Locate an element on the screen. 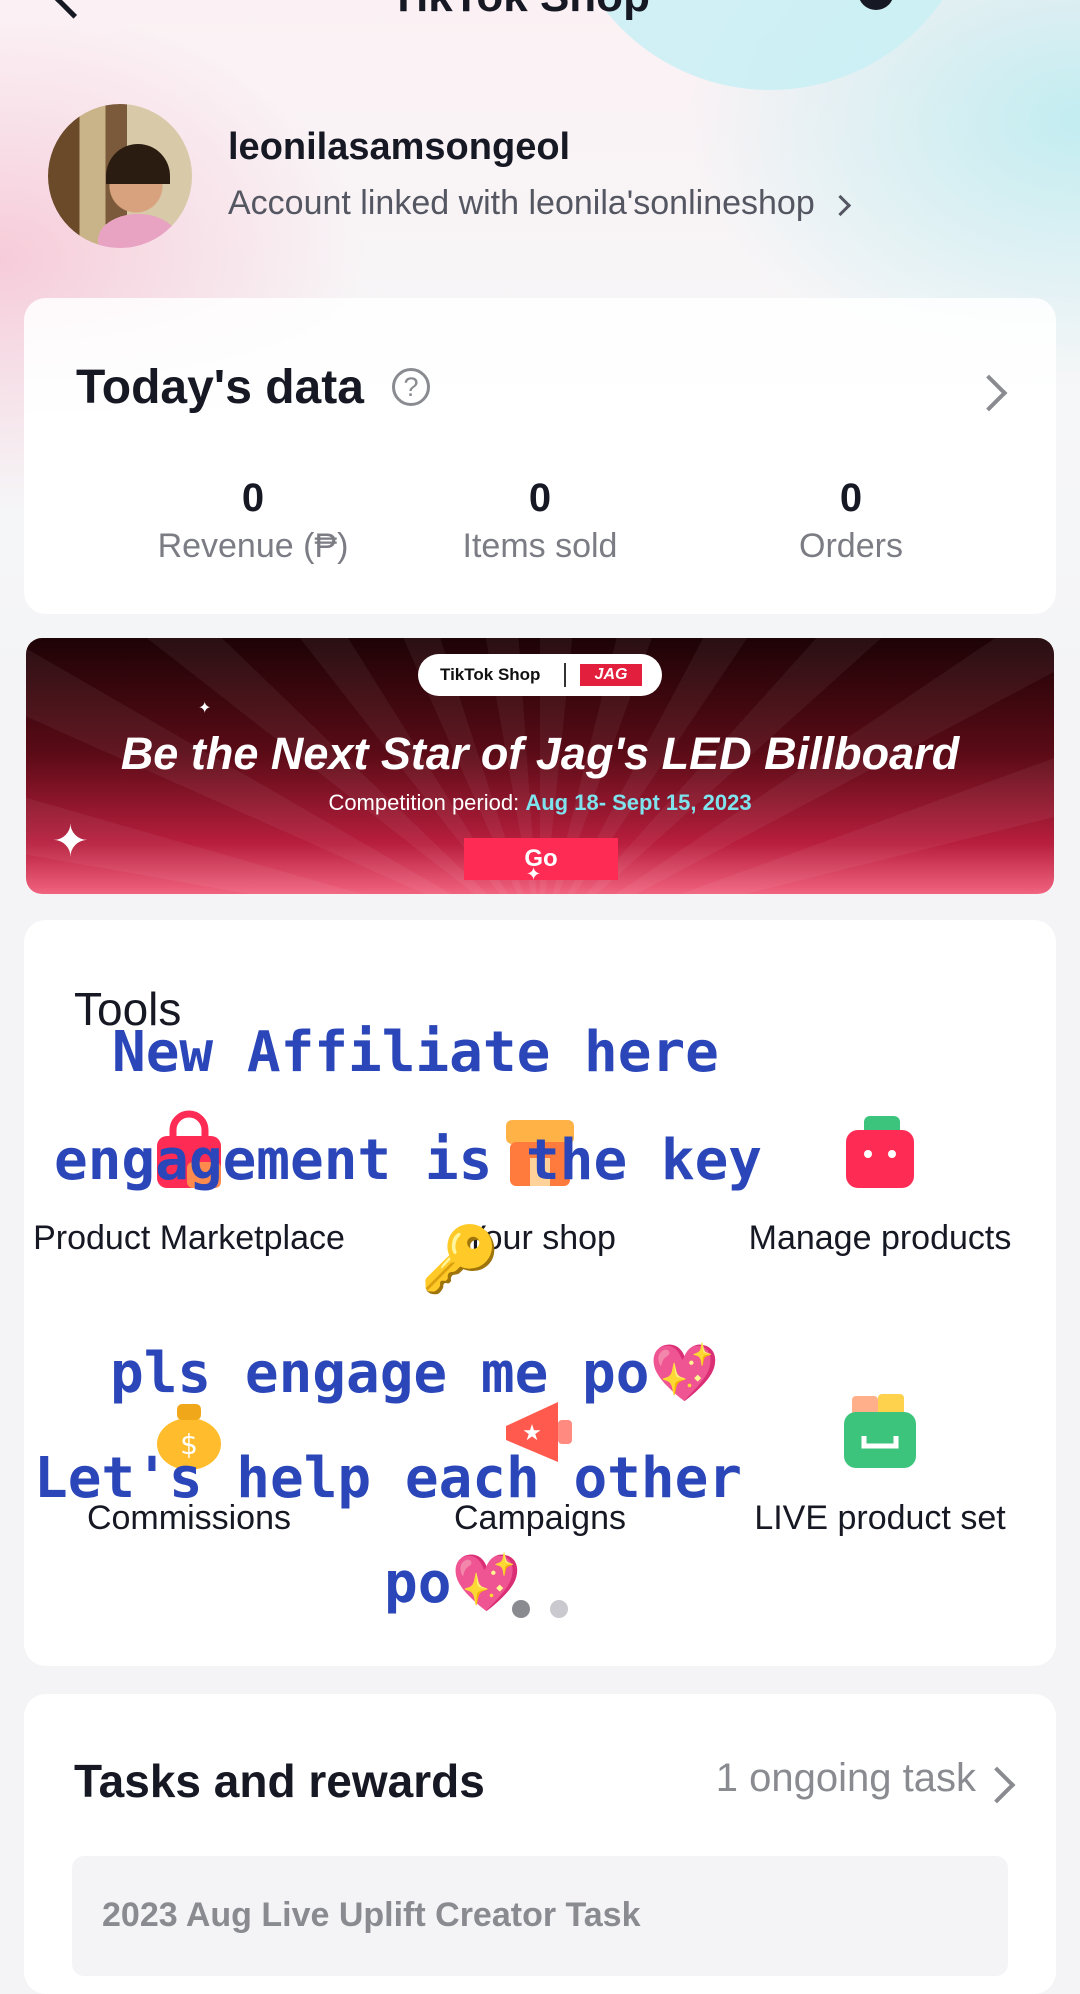 This screenshot has height=1994, width=1080. stat-label: Orders is located at coordinates (851, 546).